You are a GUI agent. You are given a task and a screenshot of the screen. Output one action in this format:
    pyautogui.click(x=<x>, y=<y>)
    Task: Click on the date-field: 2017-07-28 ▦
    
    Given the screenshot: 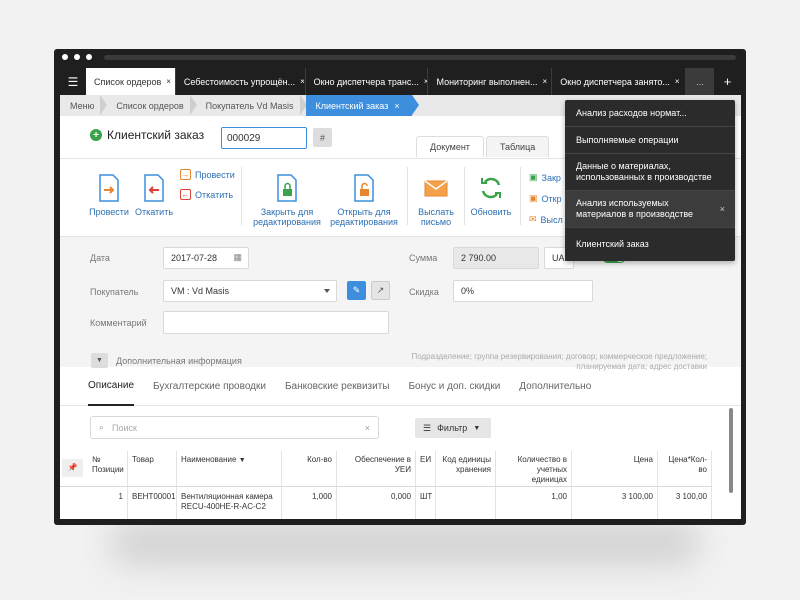 What is the action you would take?
    pyautogui.click(x=206, y=258)
    